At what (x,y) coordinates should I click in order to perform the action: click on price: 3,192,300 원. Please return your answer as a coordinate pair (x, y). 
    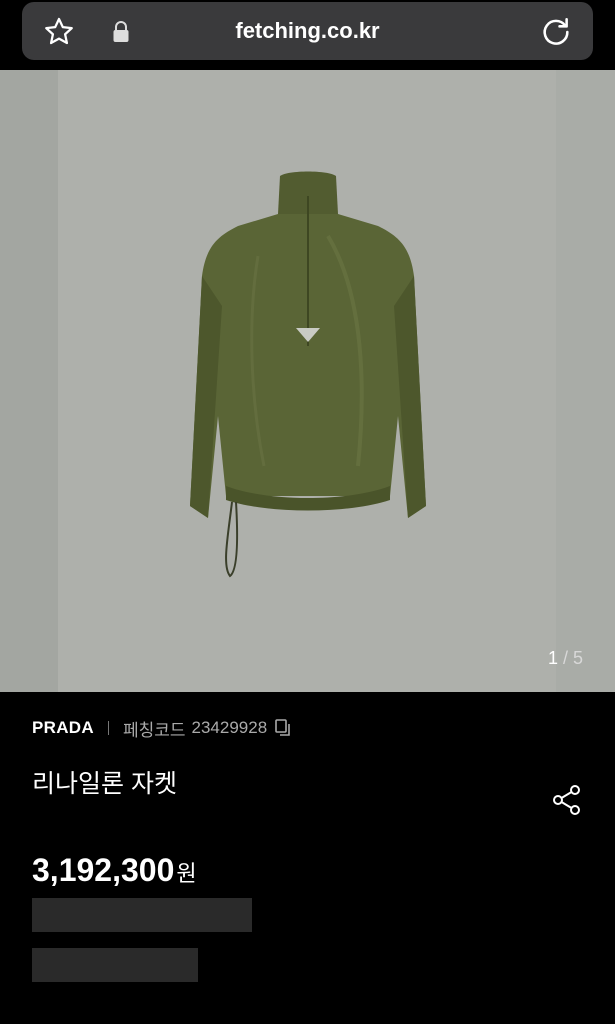
    Looking at the image, I should click on (114, 870).